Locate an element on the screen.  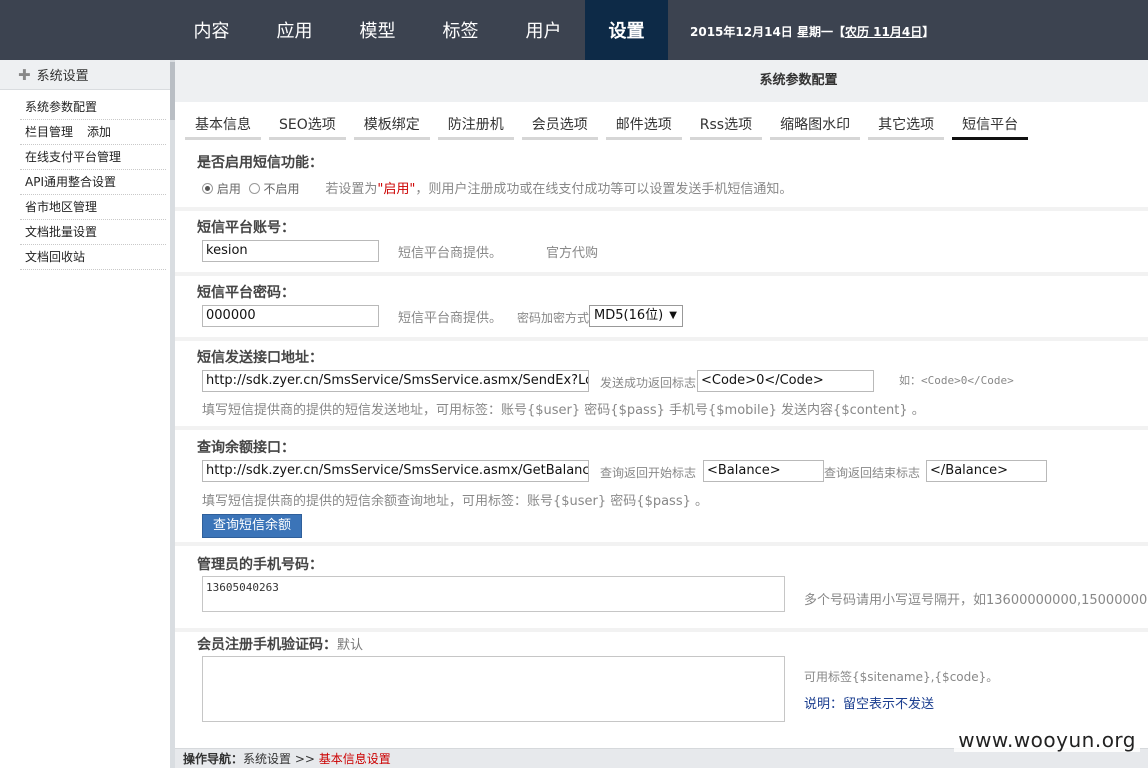
password-label: 短信平台密码： is located at coordinates (246, 293).